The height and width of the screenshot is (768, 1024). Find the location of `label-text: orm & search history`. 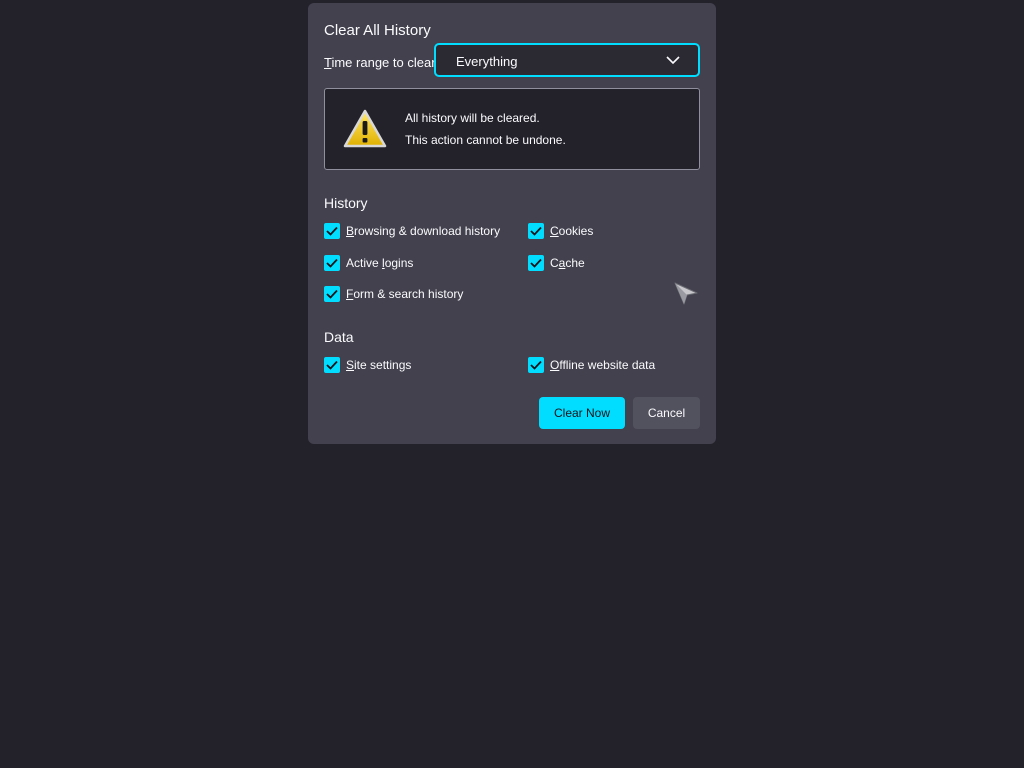

label-text: orm & search history is located at coordinates (408, 293).